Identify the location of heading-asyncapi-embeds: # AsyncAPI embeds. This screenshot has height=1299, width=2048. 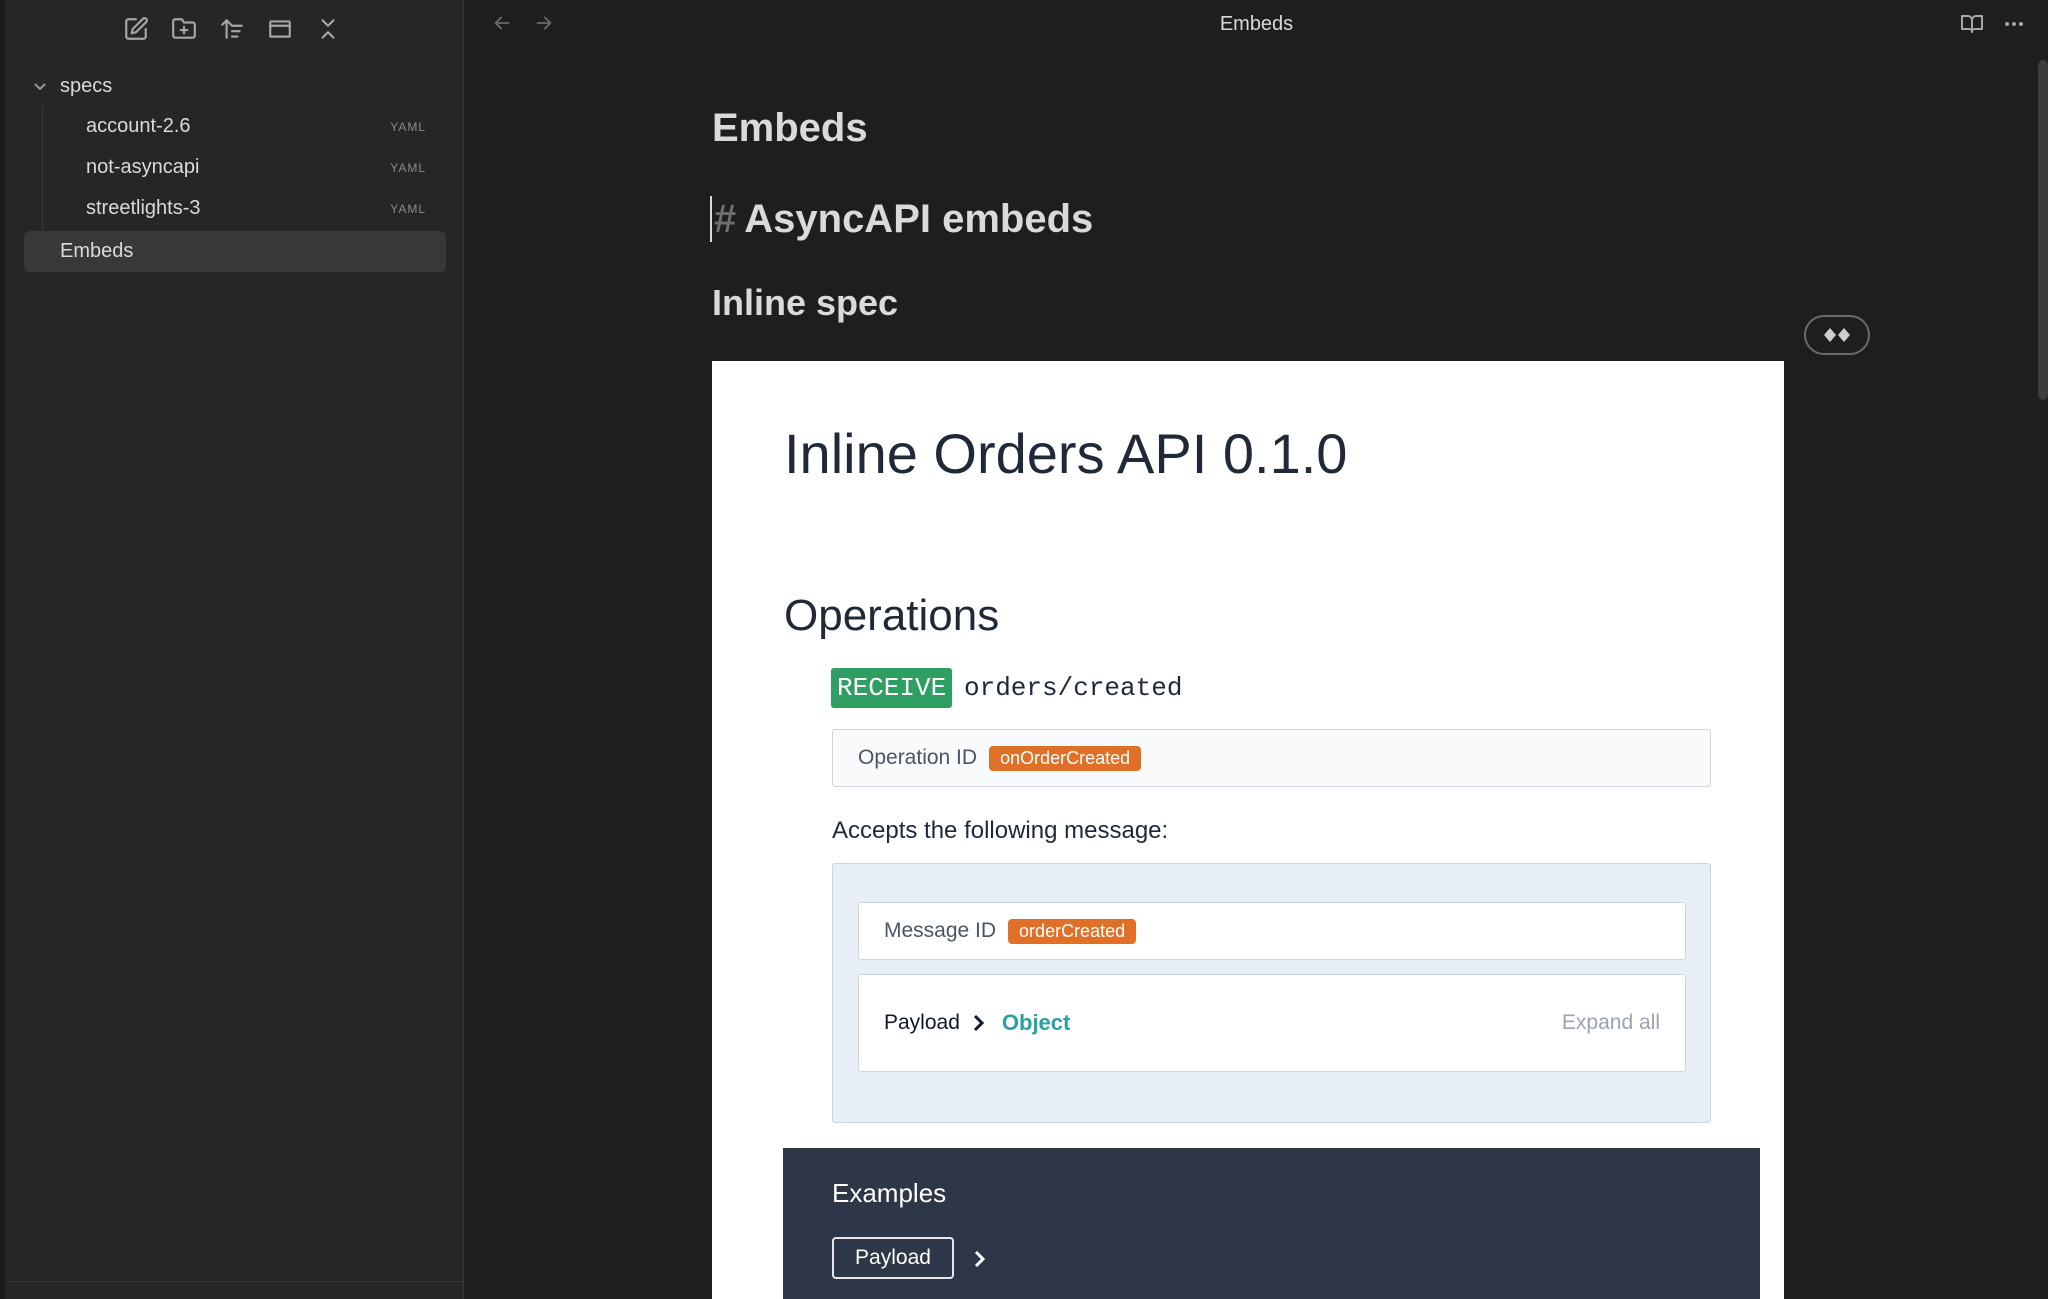
(901, 219).